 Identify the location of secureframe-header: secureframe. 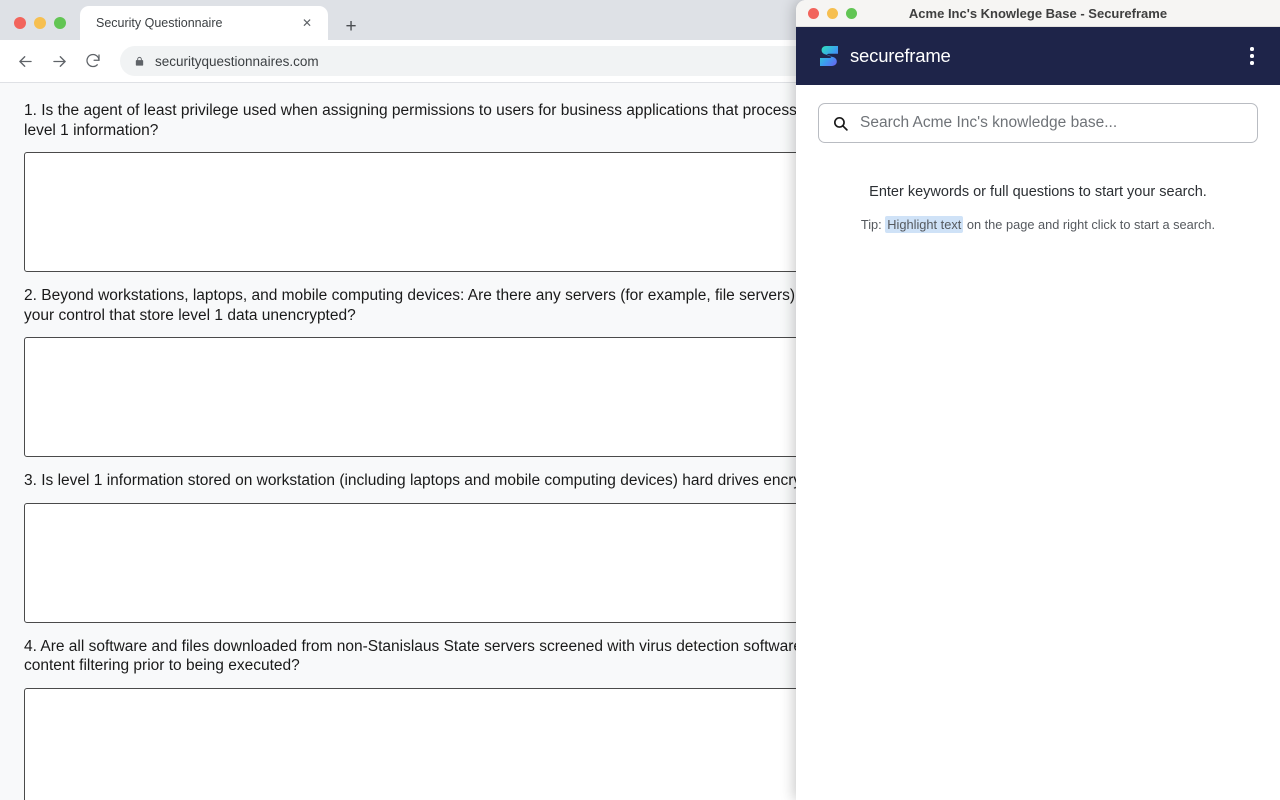
(1038, 56).